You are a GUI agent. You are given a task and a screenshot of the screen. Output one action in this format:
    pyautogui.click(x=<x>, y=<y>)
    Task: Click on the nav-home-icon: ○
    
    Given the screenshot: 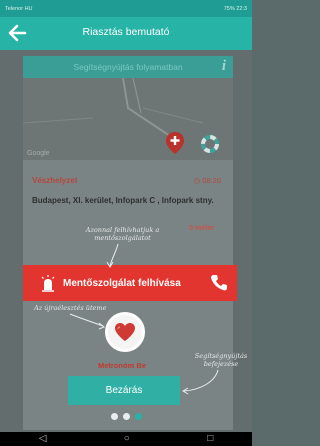 What is the action you would take?
    pyautogui.click(x=127, y=439)
    